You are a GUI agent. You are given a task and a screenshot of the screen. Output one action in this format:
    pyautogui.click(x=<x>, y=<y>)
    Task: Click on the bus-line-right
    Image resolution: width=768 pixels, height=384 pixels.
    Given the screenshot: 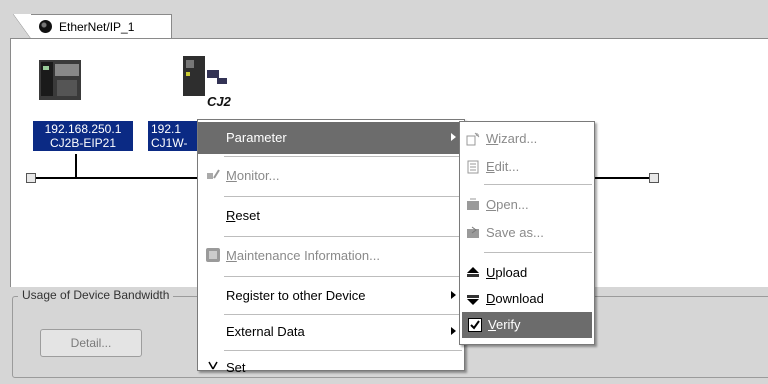 What is the action you would take?
    pyautogui.click(x=623, y=178)
    